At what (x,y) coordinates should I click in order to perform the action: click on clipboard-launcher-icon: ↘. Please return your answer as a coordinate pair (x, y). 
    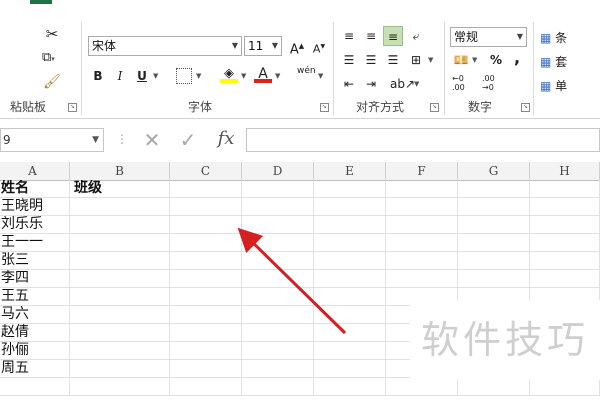
    Looking at the image, I should click on (72, 107).